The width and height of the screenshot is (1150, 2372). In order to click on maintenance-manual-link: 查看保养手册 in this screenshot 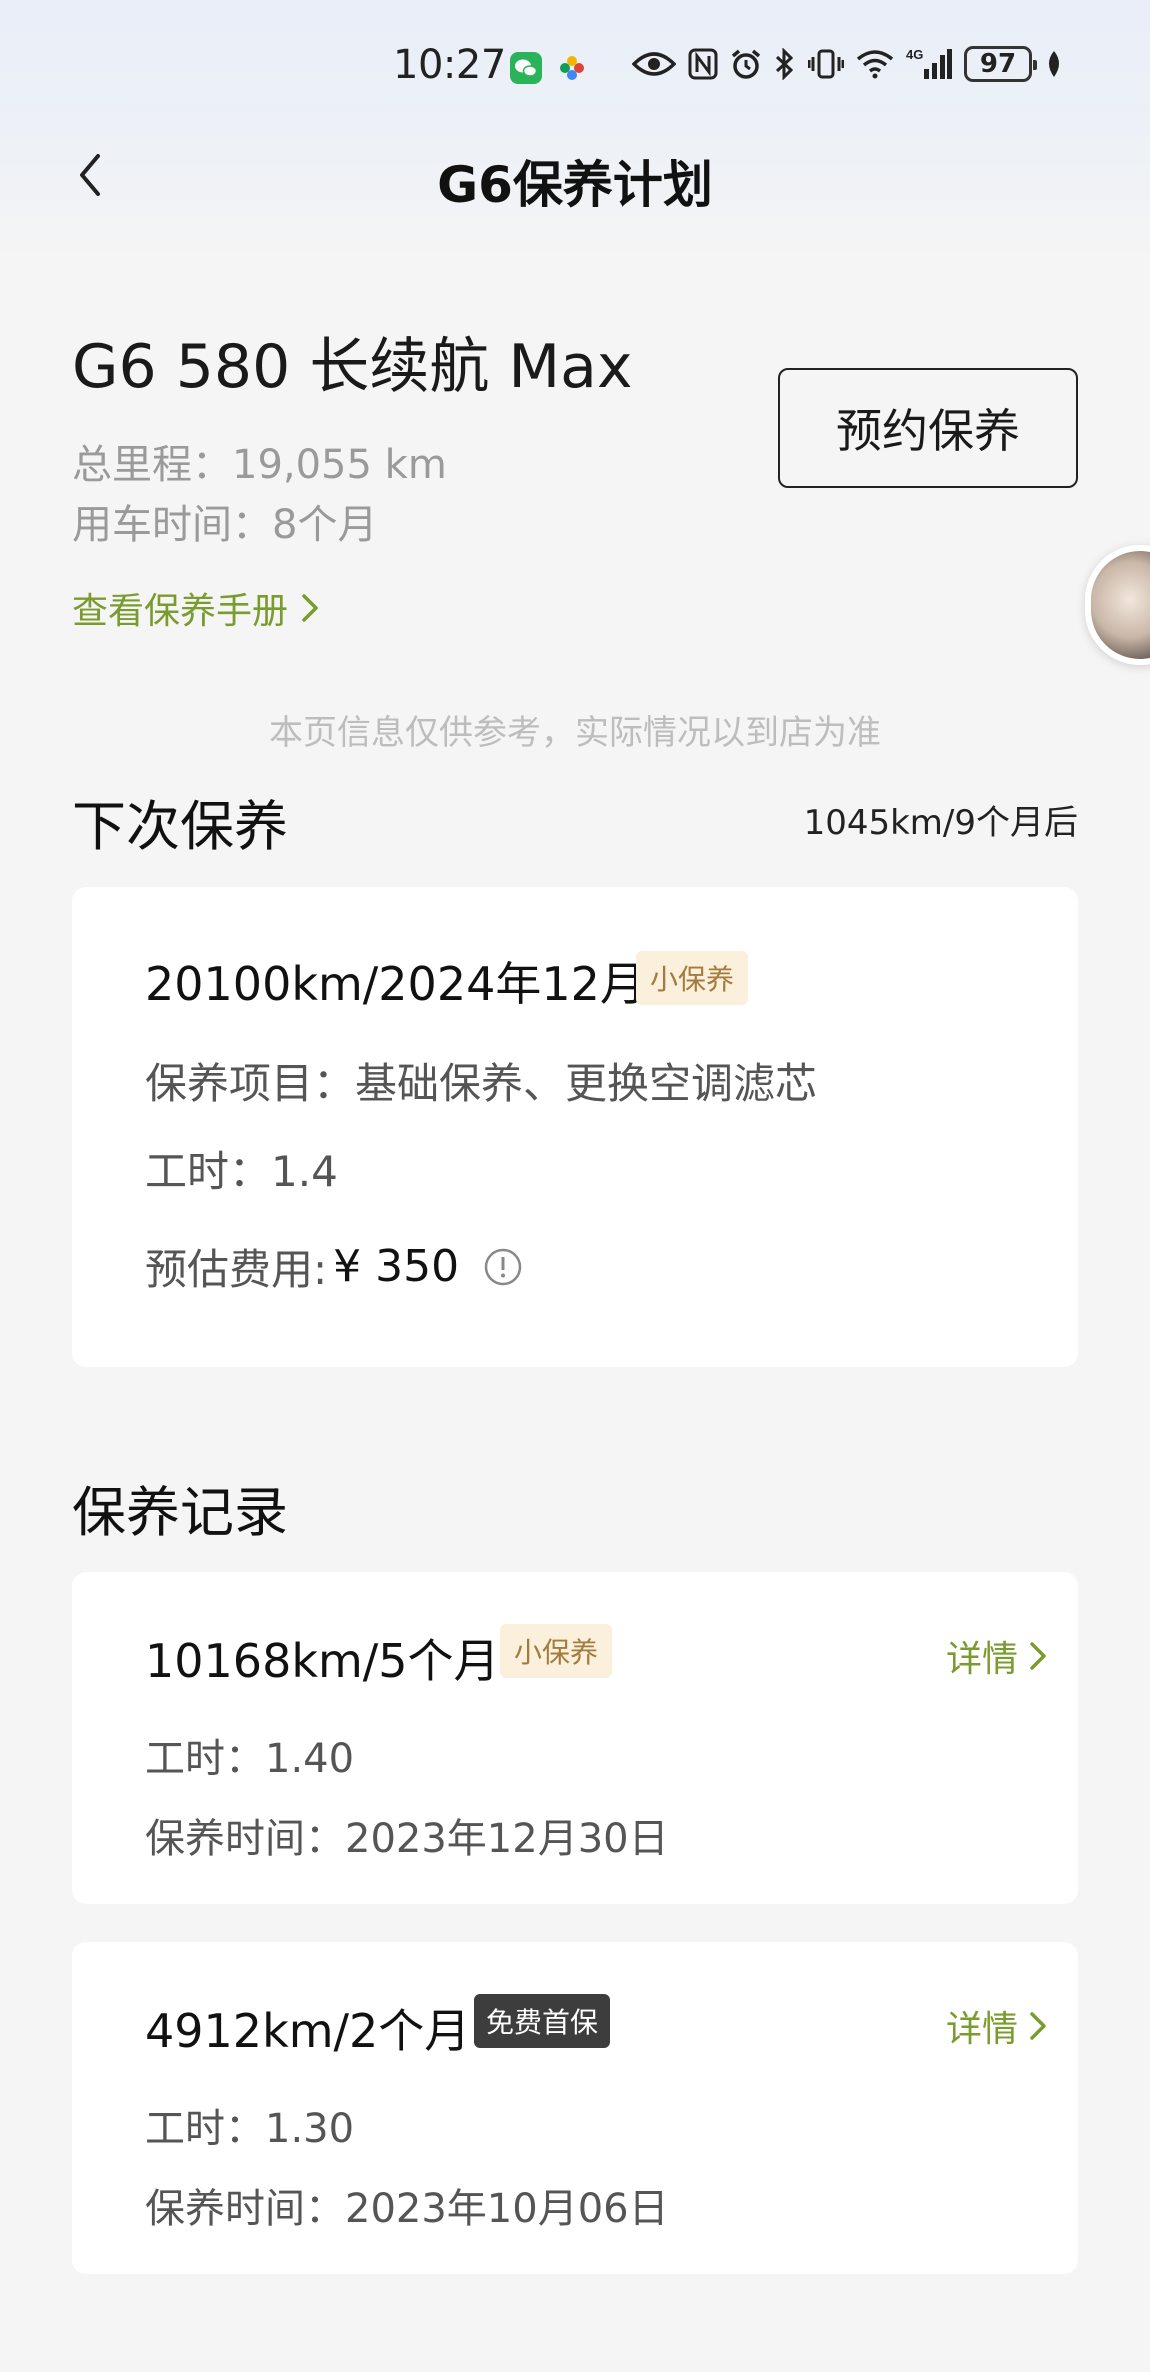, I will do `click(196, 608)`.